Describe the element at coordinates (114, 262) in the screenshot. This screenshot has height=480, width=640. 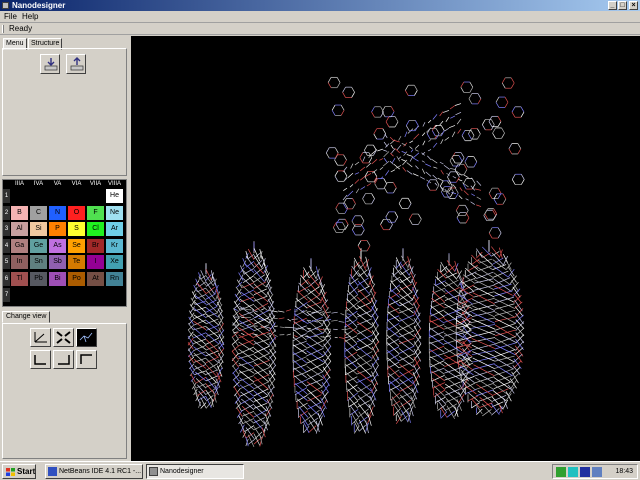
I see `element-xe: Xe` at that location.